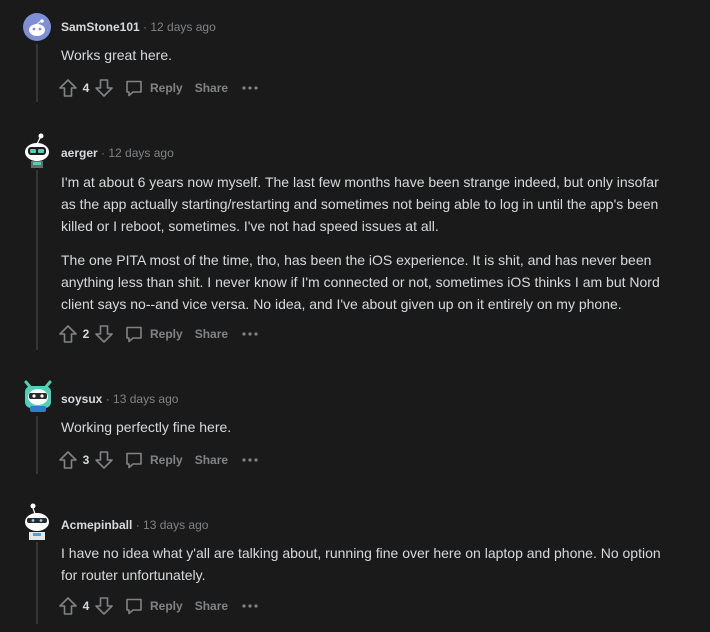  I want to click on comment-header: aerger · 12 days ago, so click(117, 153).